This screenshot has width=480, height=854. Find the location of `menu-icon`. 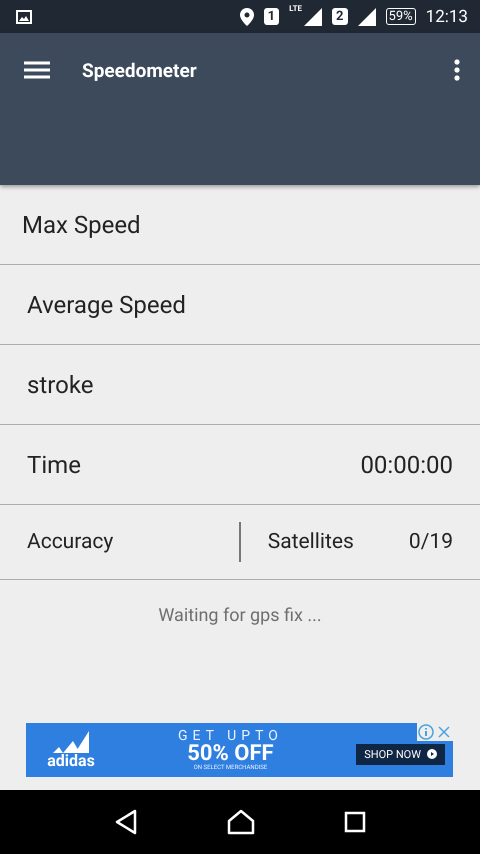

menu-icon is located at coordinates (37, 70).